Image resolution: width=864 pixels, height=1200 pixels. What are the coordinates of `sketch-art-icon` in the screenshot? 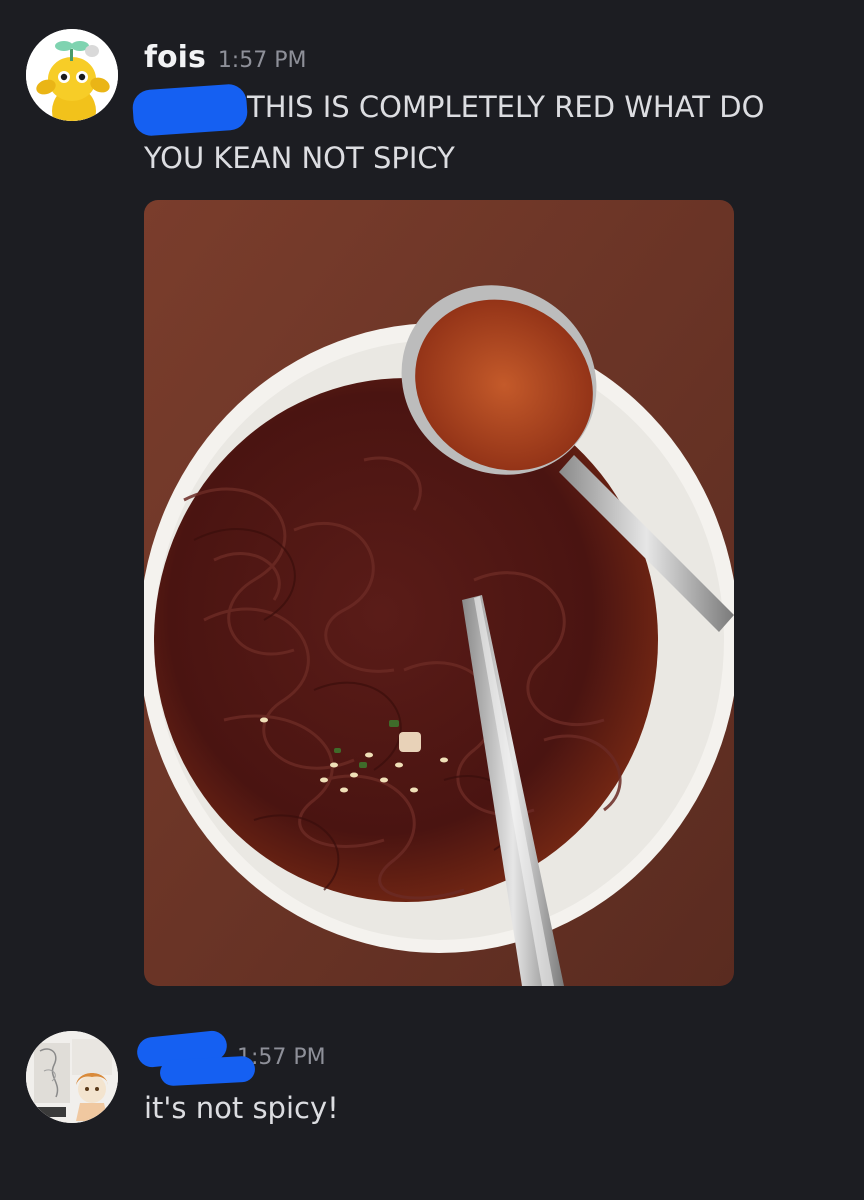 It's located at (72, 1077).